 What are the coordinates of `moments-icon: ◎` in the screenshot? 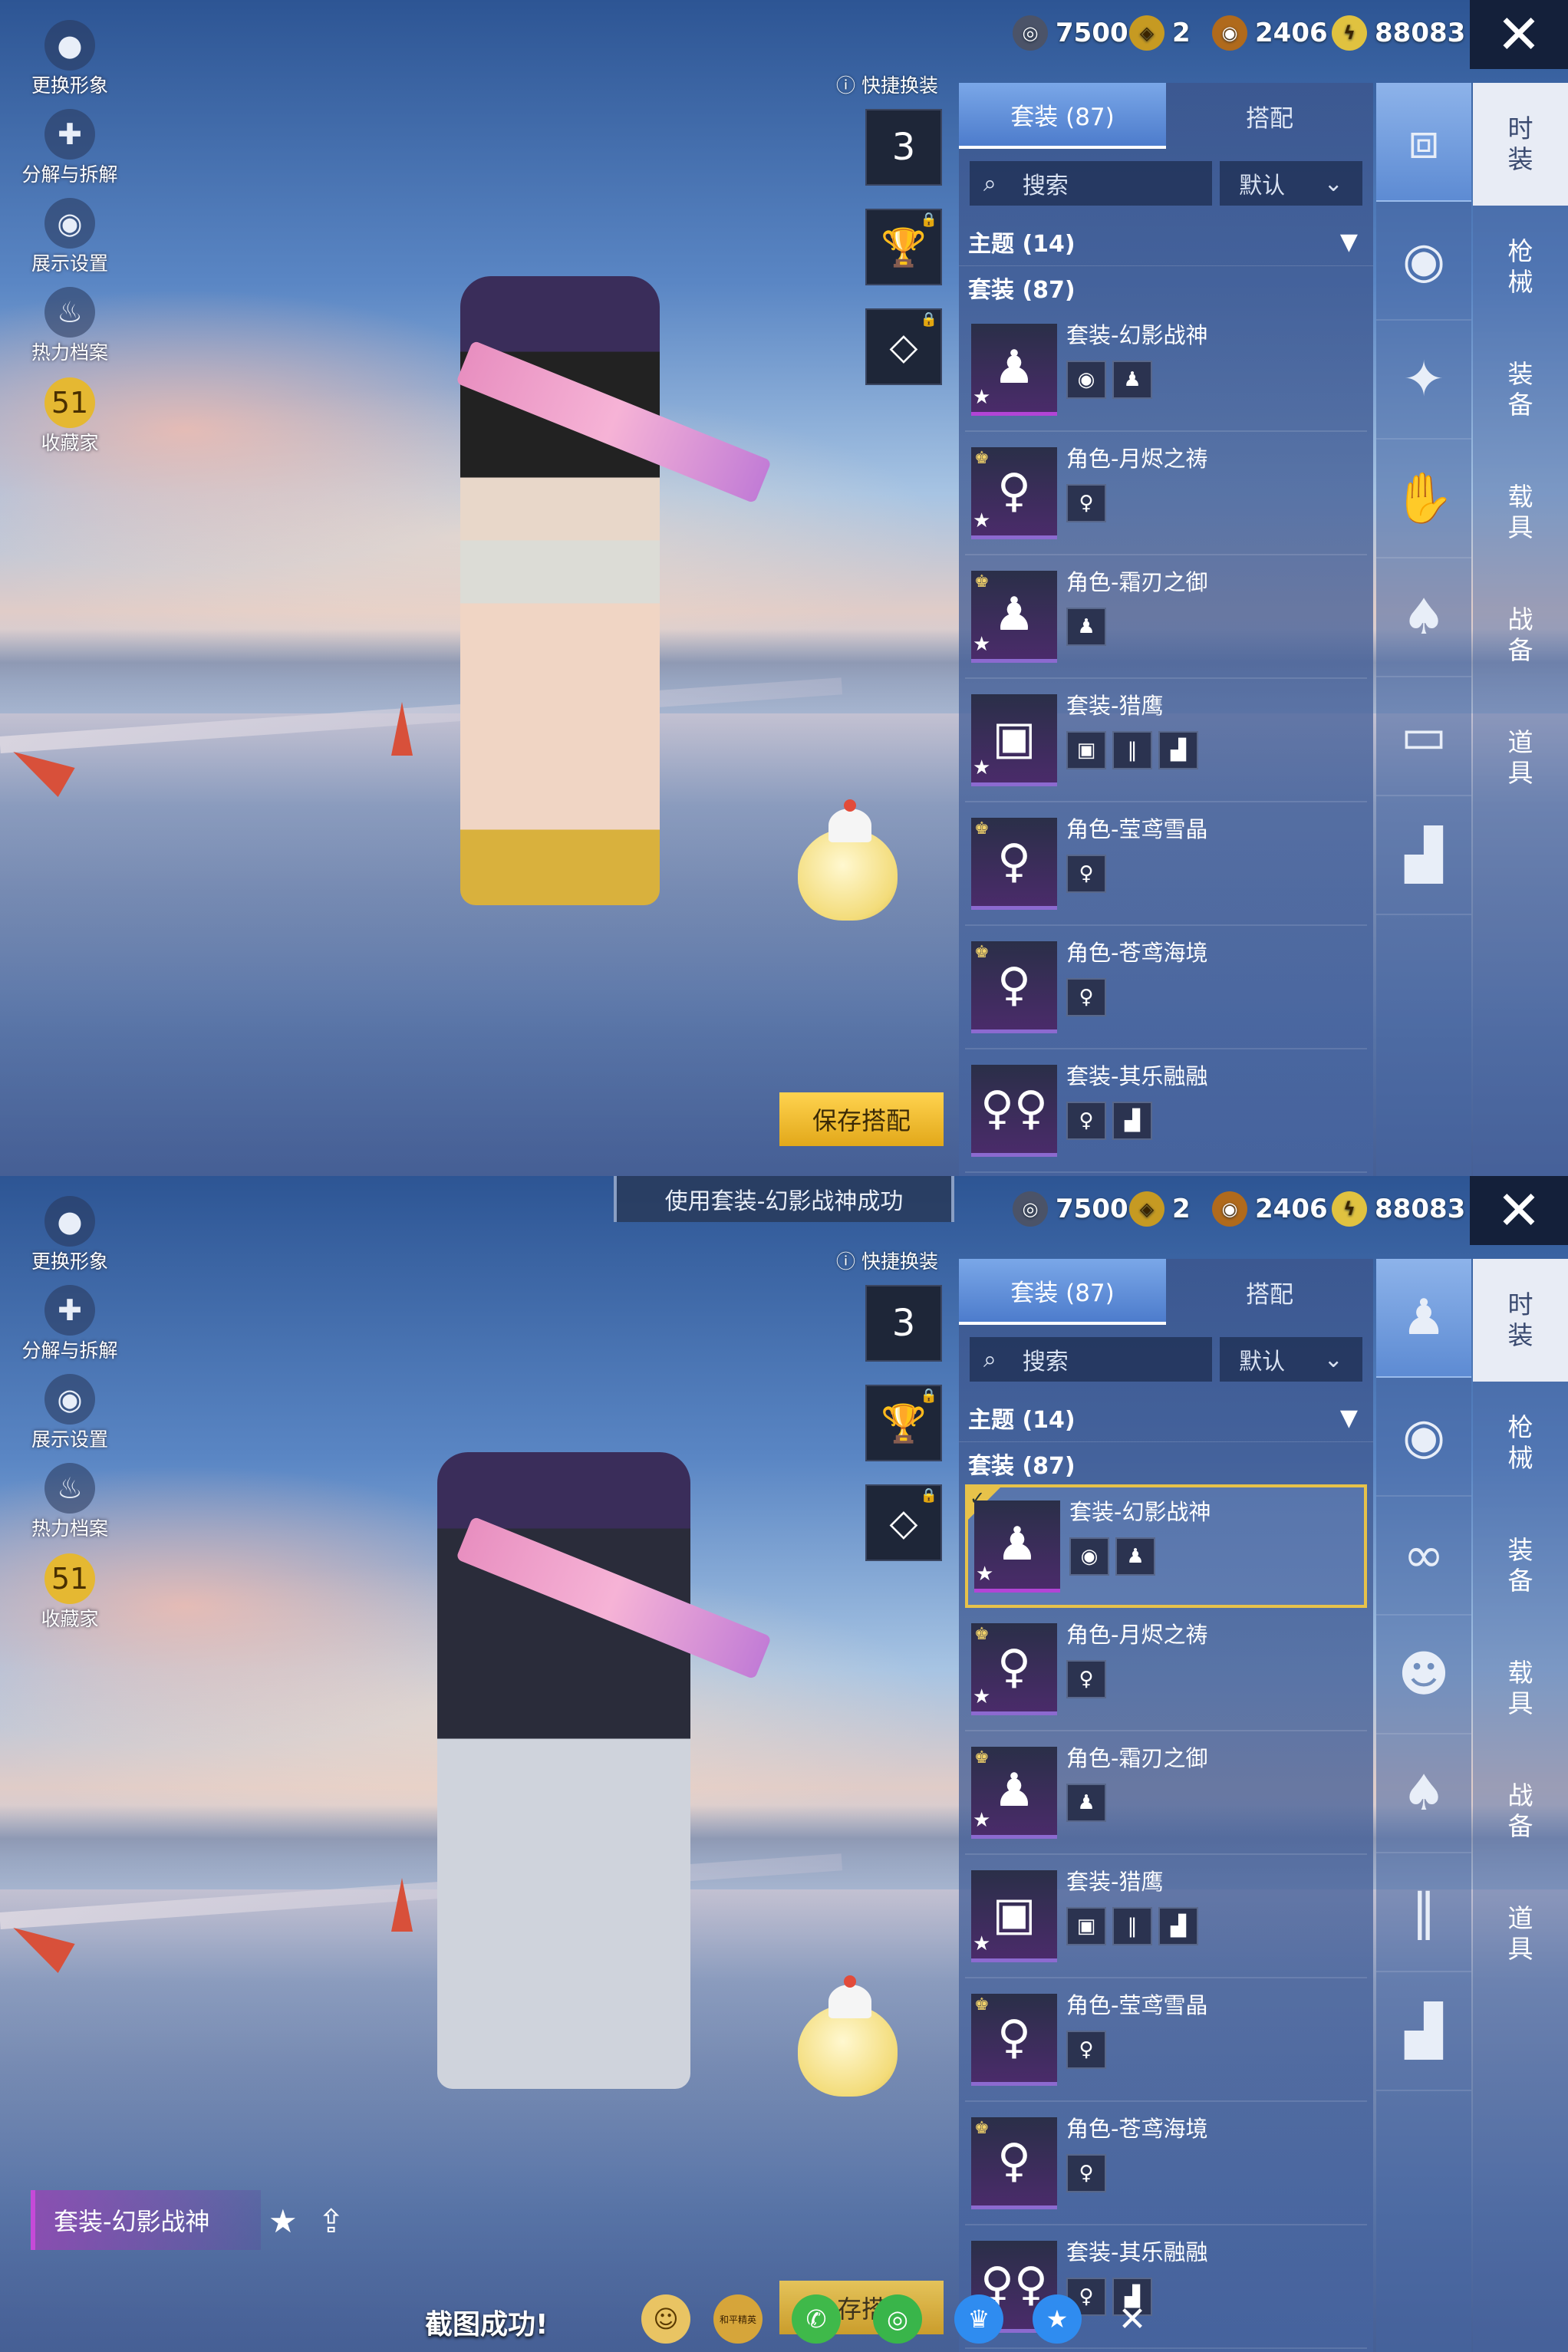 It's located at (897, 2319).